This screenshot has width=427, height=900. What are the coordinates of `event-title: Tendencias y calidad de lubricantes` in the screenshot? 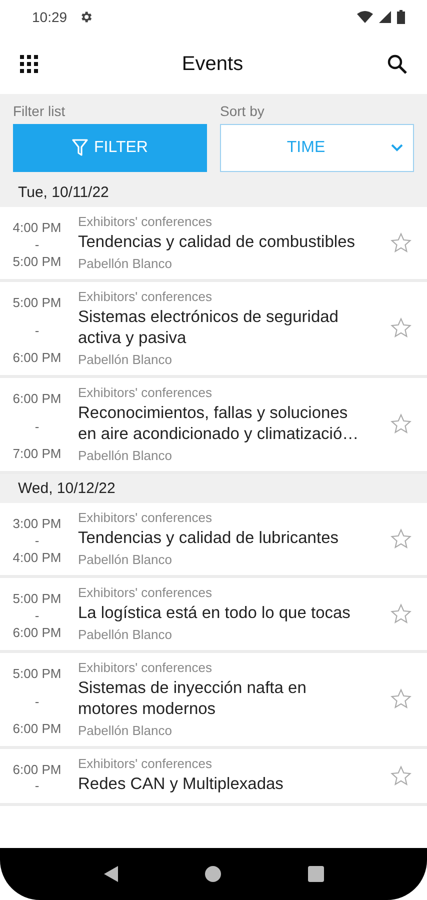 It's located at (209, 538).